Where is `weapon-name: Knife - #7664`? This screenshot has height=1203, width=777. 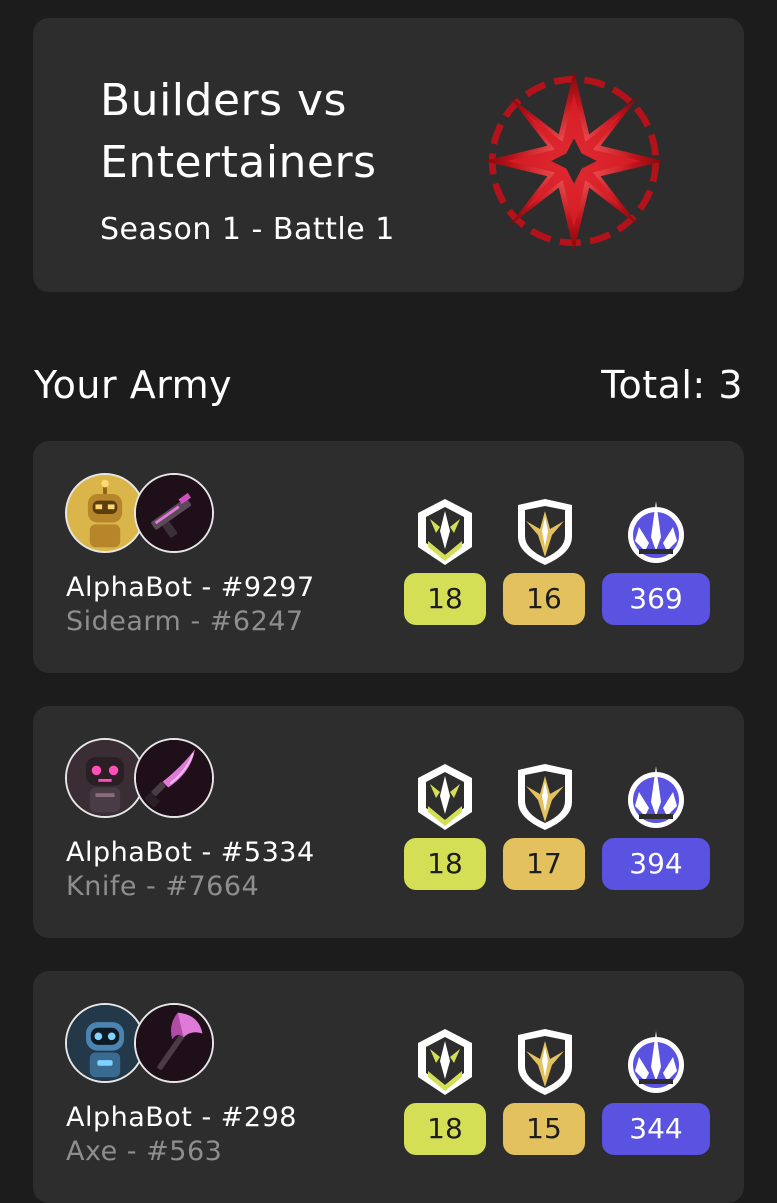
weapon-name: Knife - #7664 is located at coordinates (163, 886).